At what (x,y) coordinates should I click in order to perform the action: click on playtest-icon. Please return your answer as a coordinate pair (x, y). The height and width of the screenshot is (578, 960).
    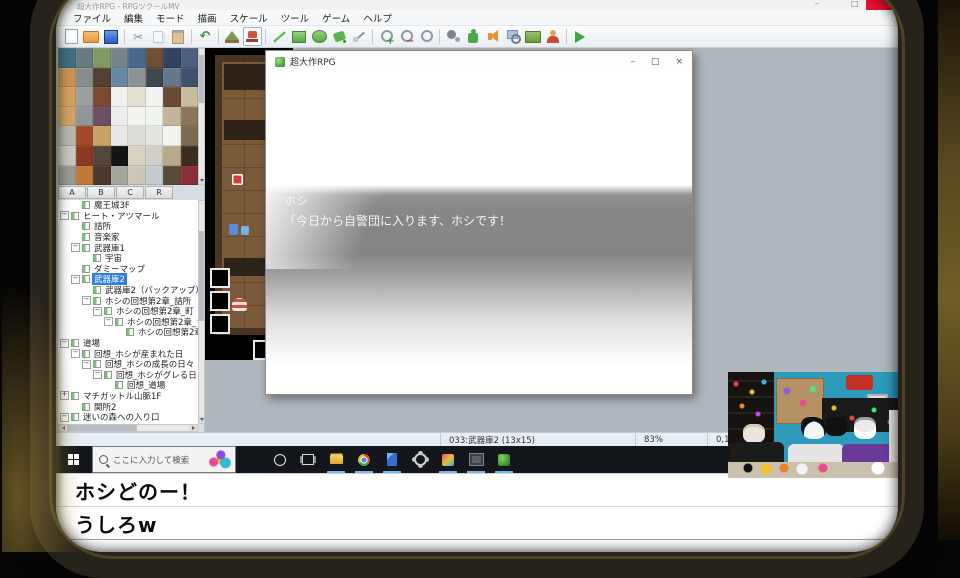
    Looking at the image, I should click on (580, 36).